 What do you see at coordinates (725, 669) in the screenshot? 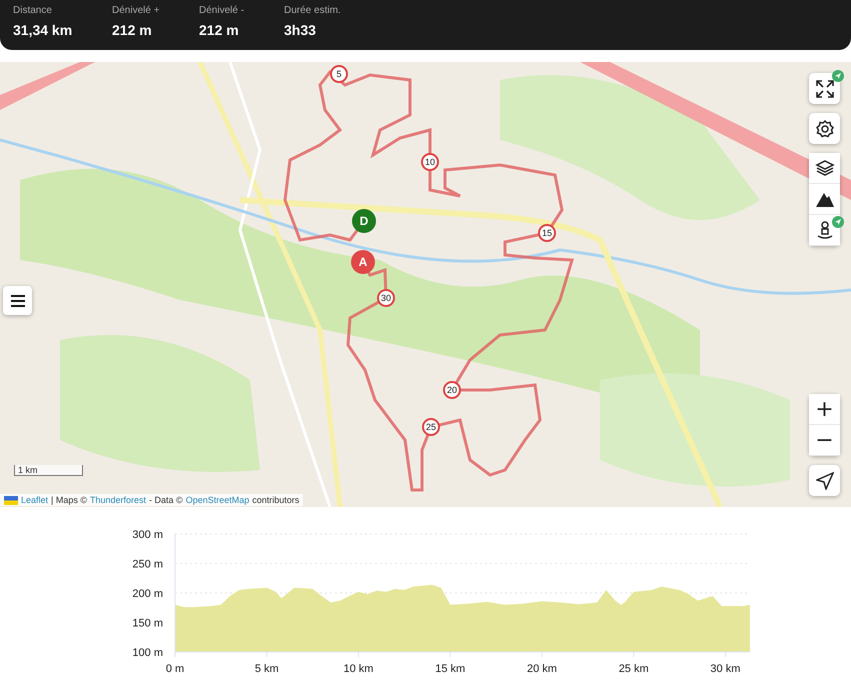
I see `x-axis-label: 30 km` at bounding box center [725, 669].